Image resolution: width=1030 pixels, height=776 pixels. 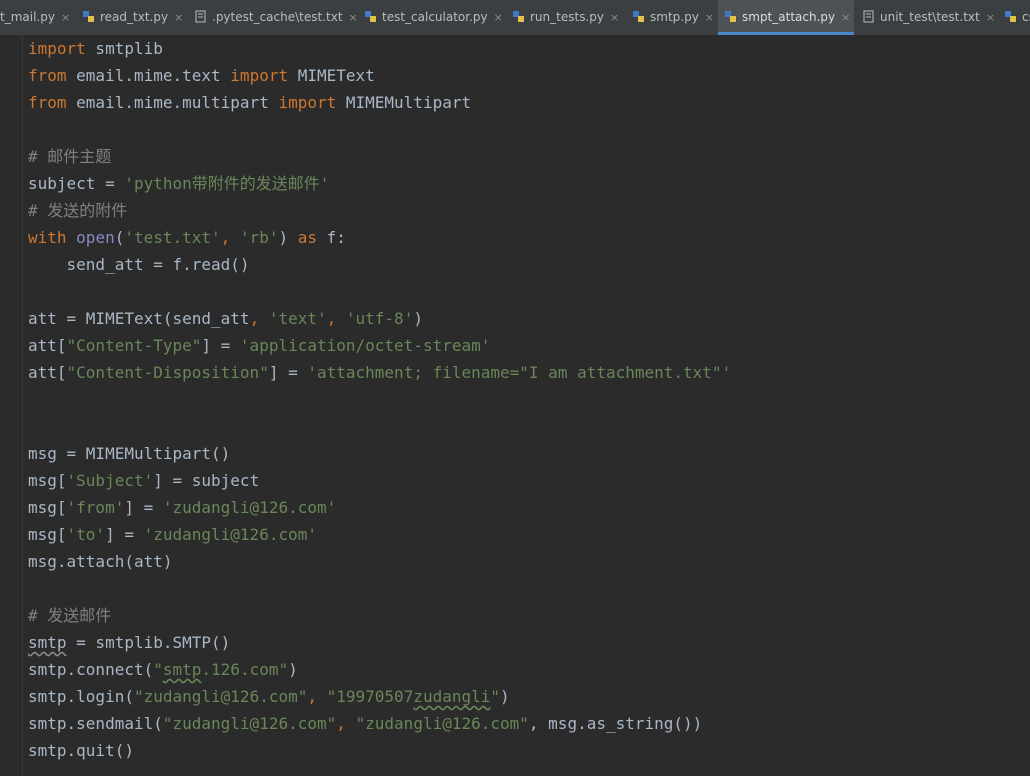 What do you see at coordinates (528, 615) in the screenshot?
I see `code-line: # 发送邮件` at bounding box center [528, 615].